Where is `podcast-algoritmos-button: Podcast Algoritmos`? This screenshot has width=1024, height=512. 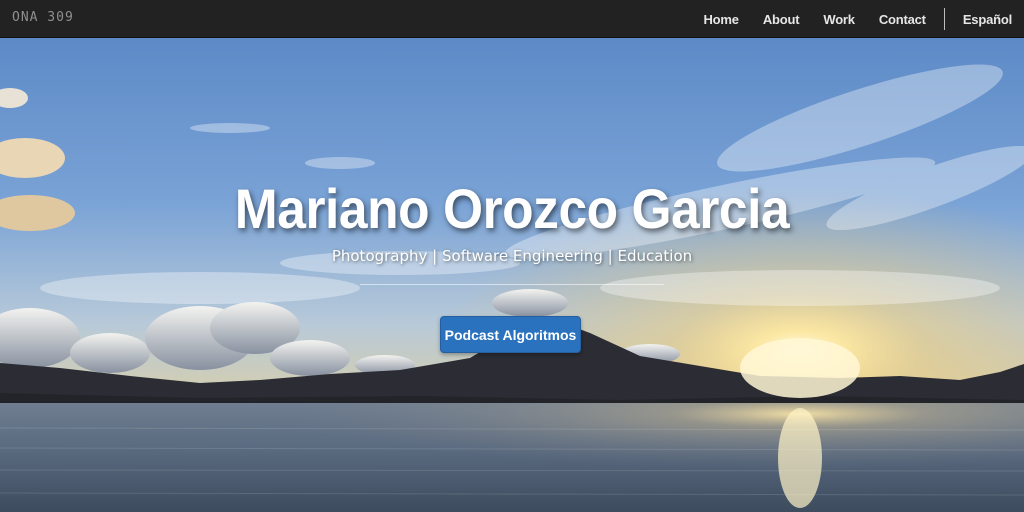
podcast-algoritmos-button: Podcast Algoritmos is located at coordinates (510, 334).